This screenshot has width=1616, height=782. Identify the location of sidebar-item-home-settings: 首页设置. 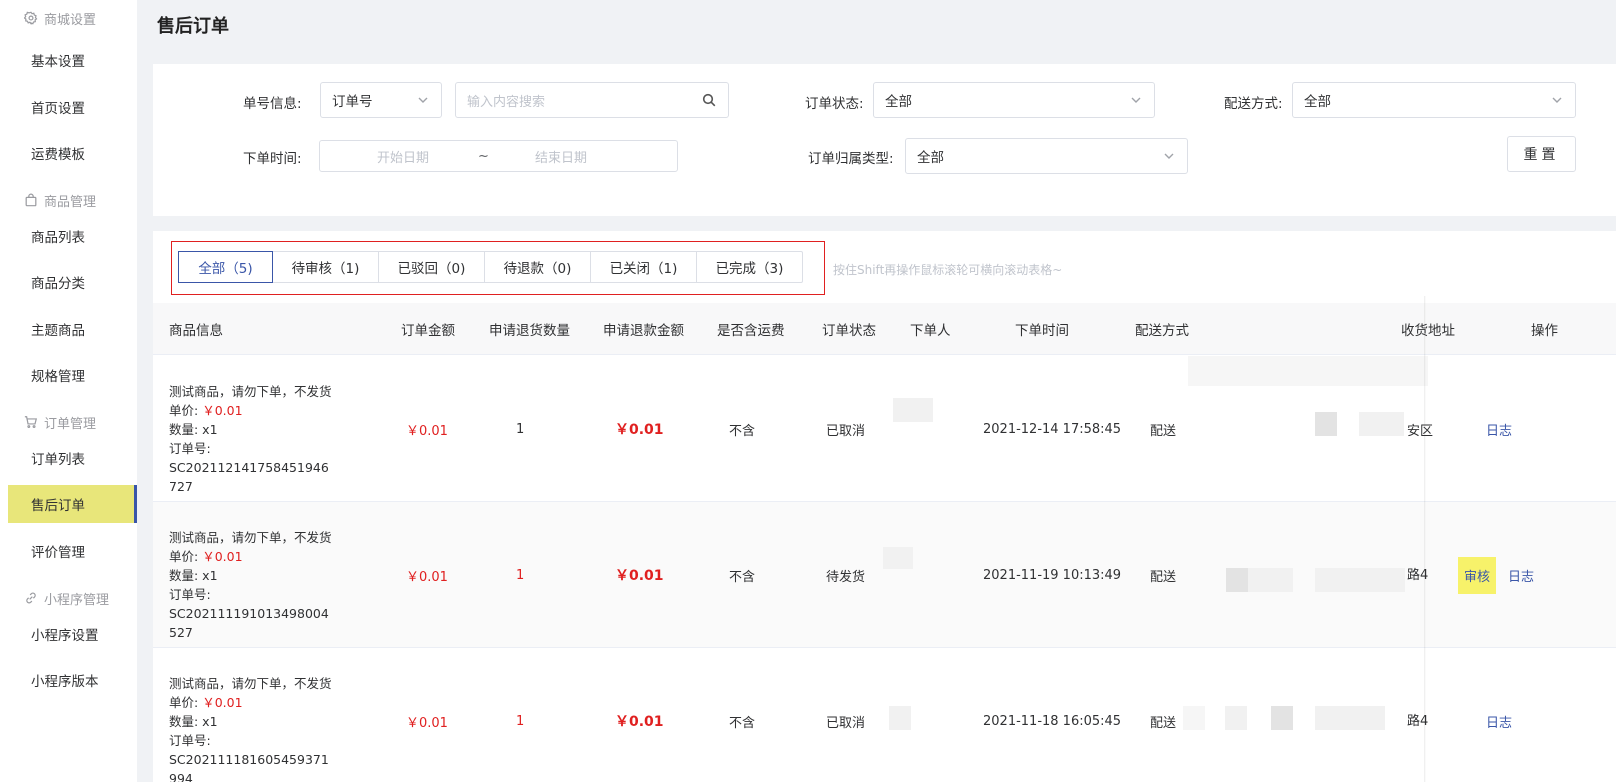
(72, 107).